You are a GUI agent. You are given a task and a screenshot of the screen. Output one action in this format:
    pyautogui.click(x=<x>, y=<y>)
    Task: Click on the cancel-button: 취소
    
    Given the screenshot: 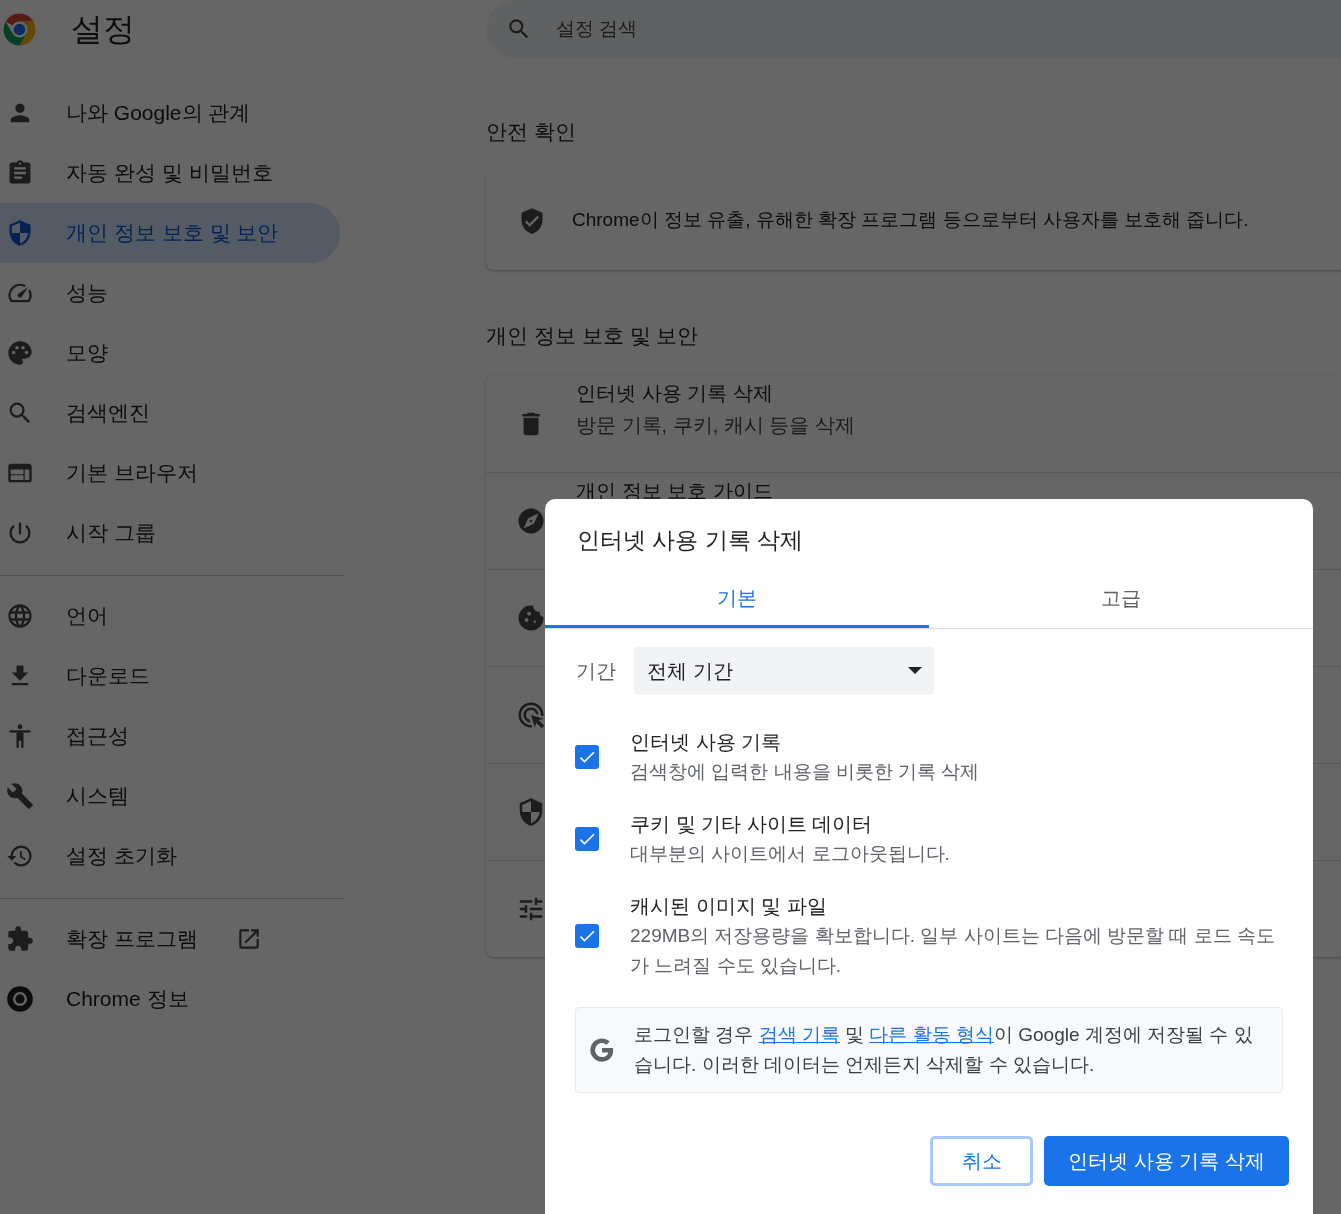 What is the action you would take?
    pyautogui.click(x=982, y=1160)
    